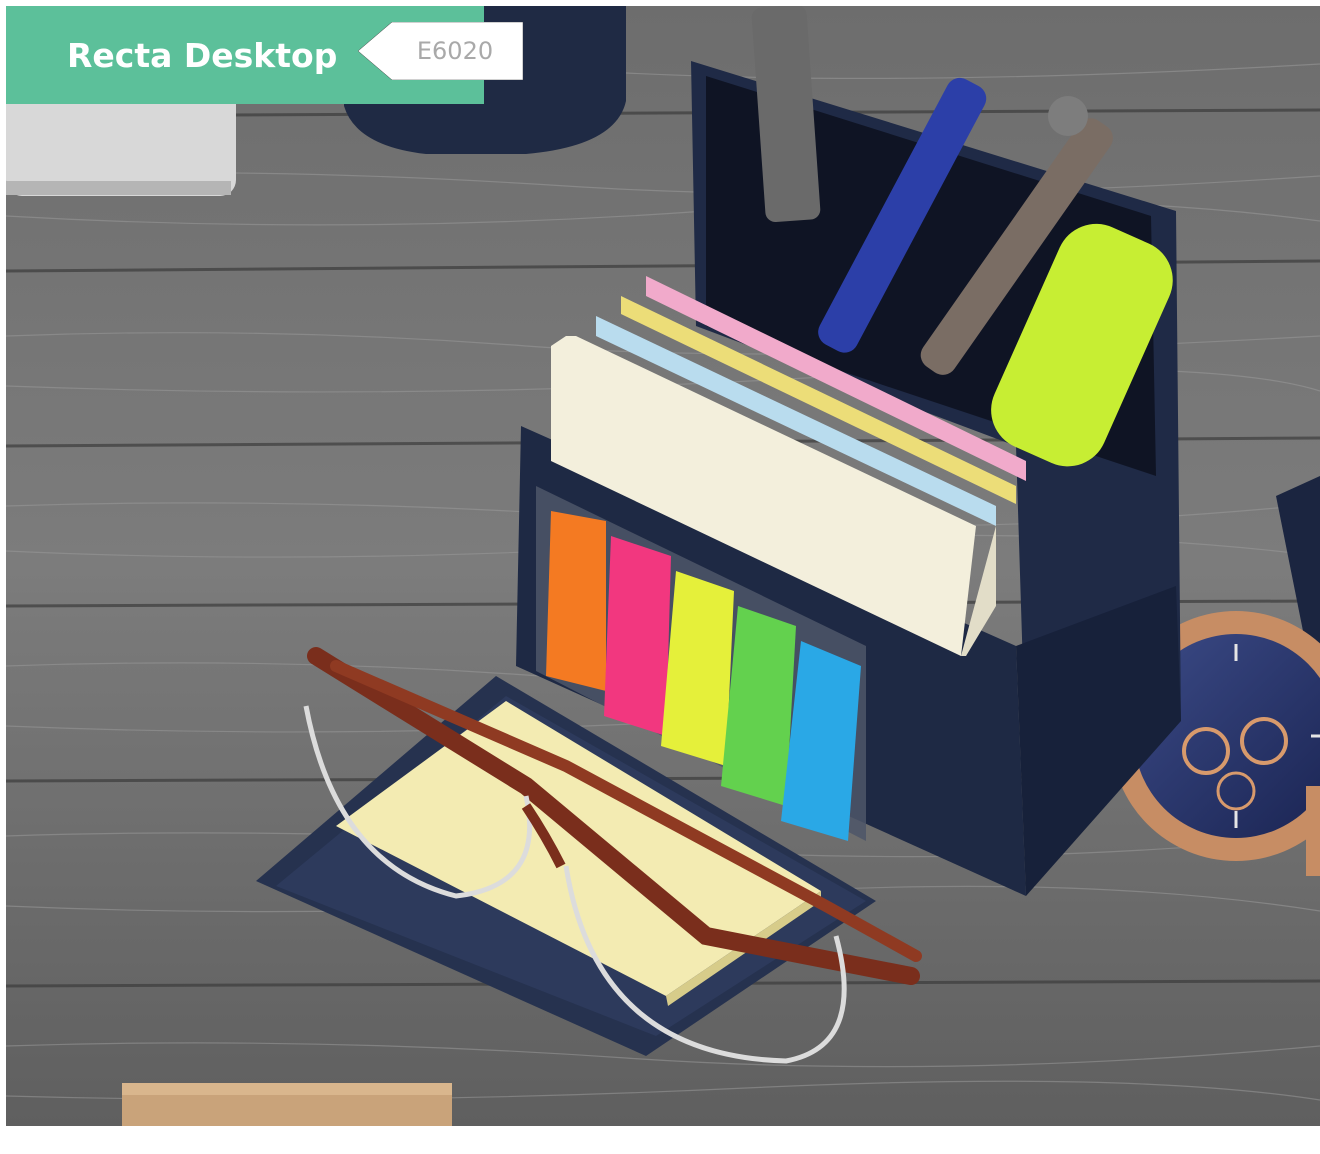 The height and width of the screenshot is (1154, 1320). Describe the element at coordinates (202, 55) in the screenshot. I see `page-title: Recta Desktop` at that location.